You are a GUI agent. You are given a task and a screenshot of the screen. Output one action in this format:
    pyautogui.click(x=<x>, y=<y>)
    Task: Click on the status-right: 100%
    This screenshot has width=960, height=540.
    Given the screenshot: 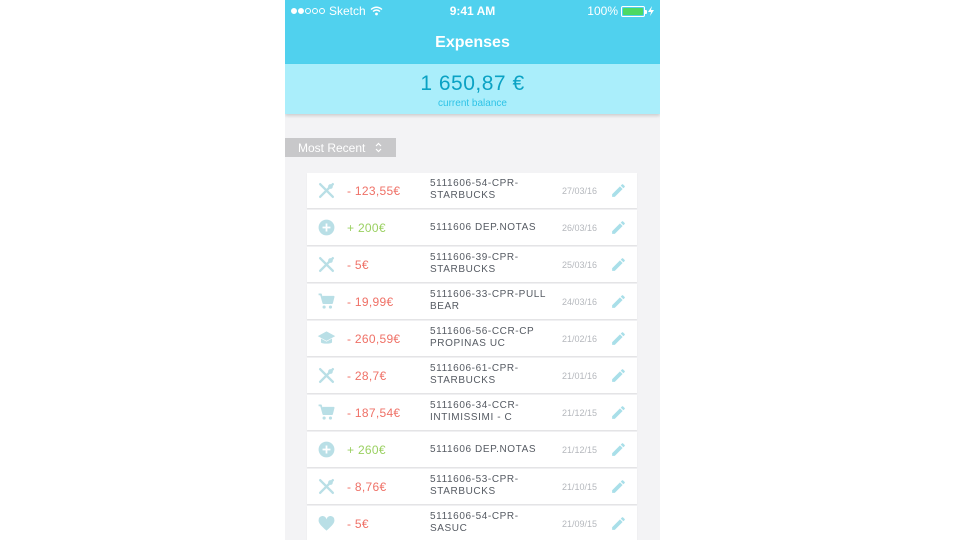 What is the action you would take?
    pyautogui.click(x=620, y=11)
    